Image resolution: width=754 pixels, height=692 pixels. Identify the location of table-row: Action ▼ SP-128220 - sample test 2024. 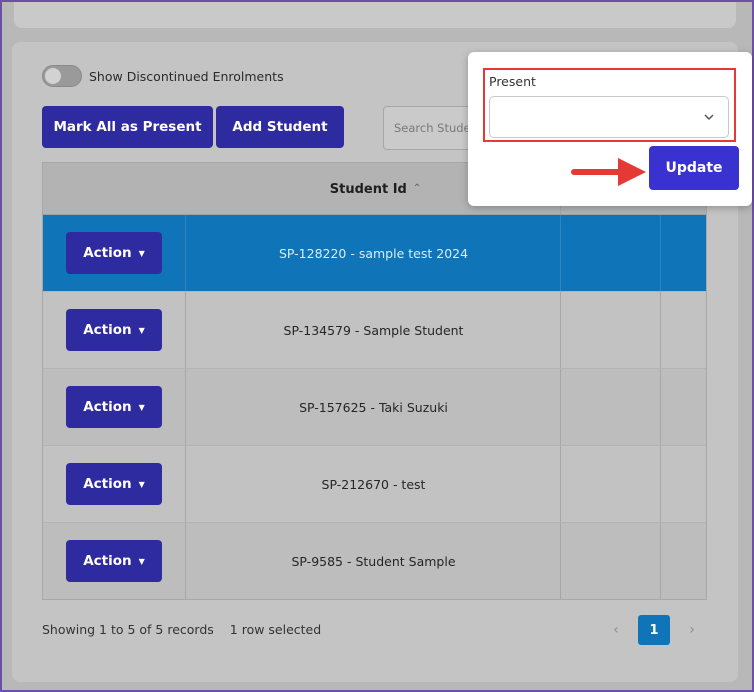
(374, 253).